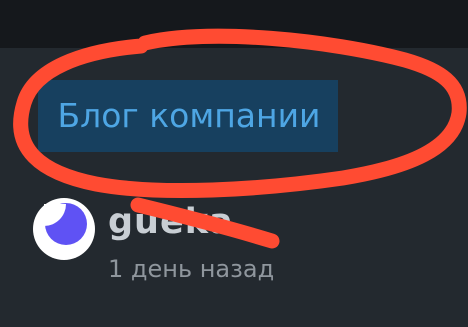 The height and width of the screenshot is (327, 468). I want to click on top-bar, so click(234, 24).